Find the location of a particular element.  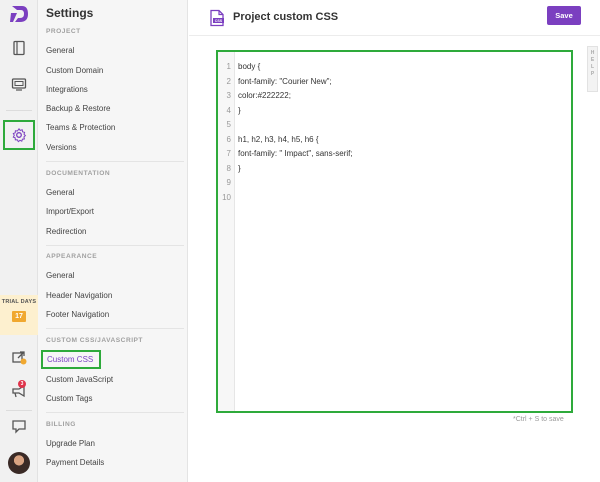

sidebar-item-integrations: Integrations is located at coordinates (67, 89).